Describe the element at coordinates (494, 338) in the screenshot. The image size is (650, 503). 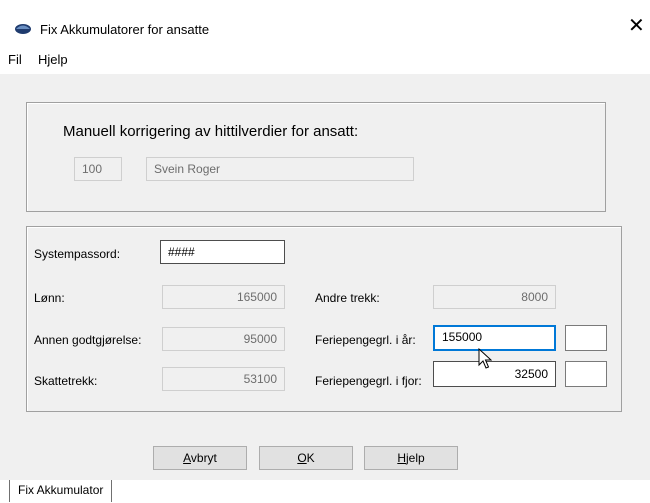
I see `holiday-this-year-input: 155000` at that location.